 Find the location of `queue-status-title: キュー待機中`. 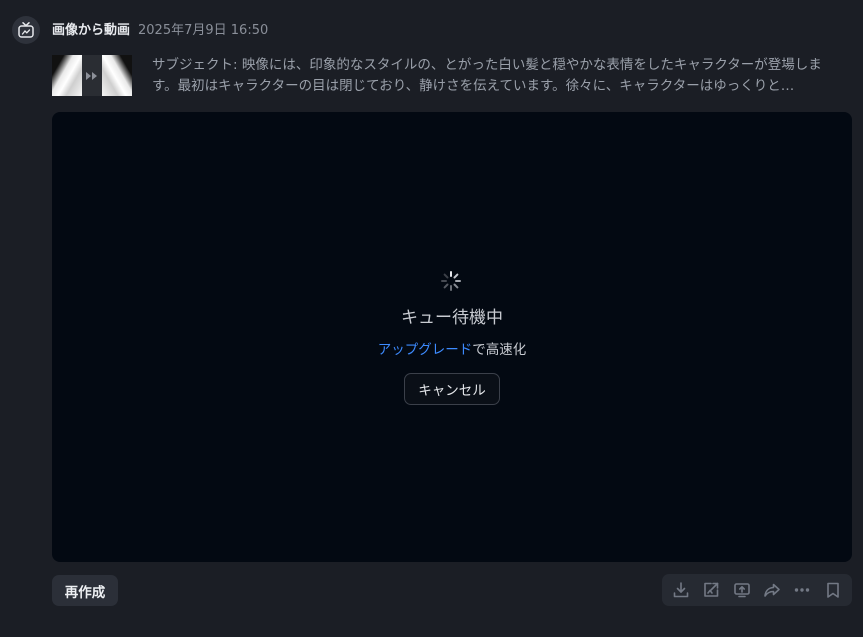

queue-status-title: キュー待機中 is located at coordinates (452, 318).